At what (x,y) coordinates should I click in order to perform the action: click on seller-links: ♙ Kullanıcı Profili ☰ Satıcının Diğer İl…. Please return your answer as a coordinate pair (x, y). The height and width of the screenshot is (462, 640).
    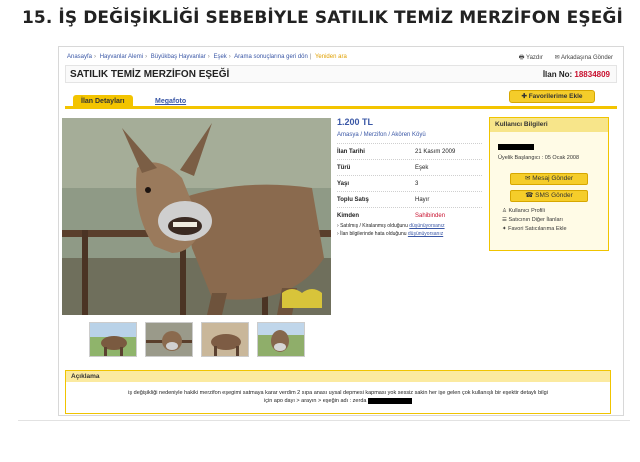
    Looking at the image, I should click on (534, 221).